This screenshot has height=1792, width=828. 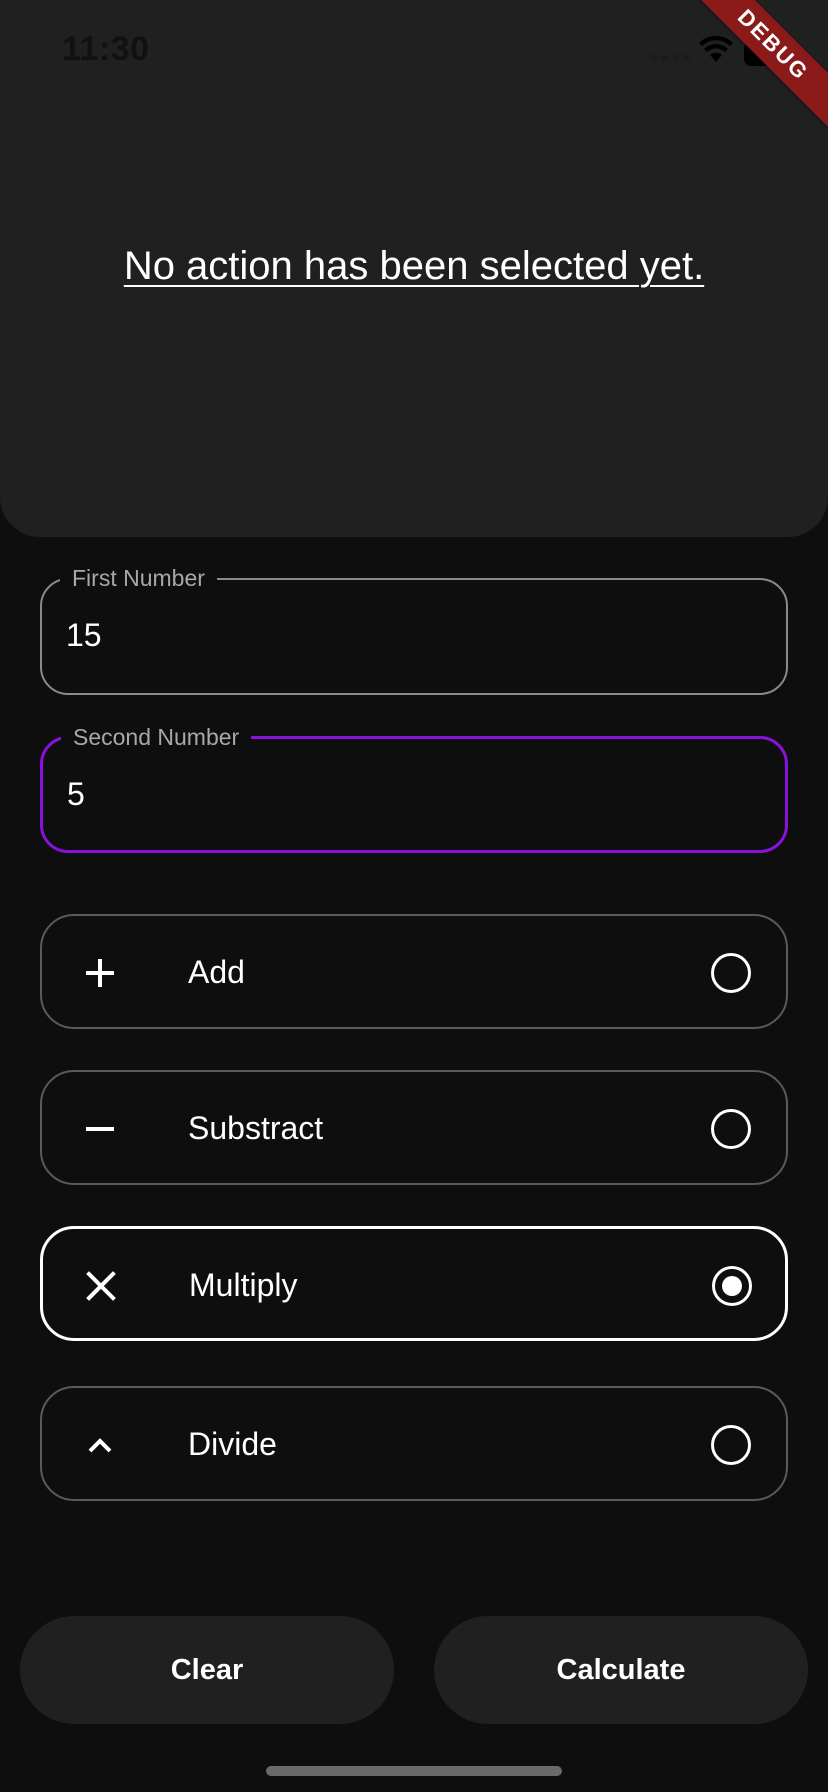 I want to click on result-text: No action has been selected yet., so click(x=414, y=266).